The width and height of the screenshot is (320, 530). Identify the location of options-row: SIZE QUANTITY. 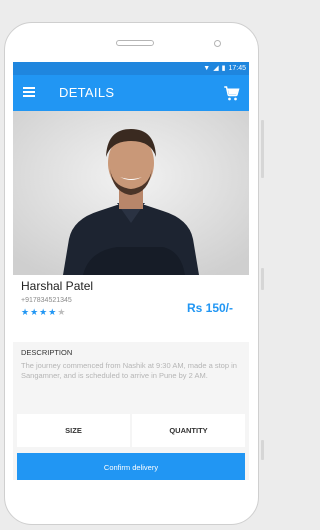
(131, 430).